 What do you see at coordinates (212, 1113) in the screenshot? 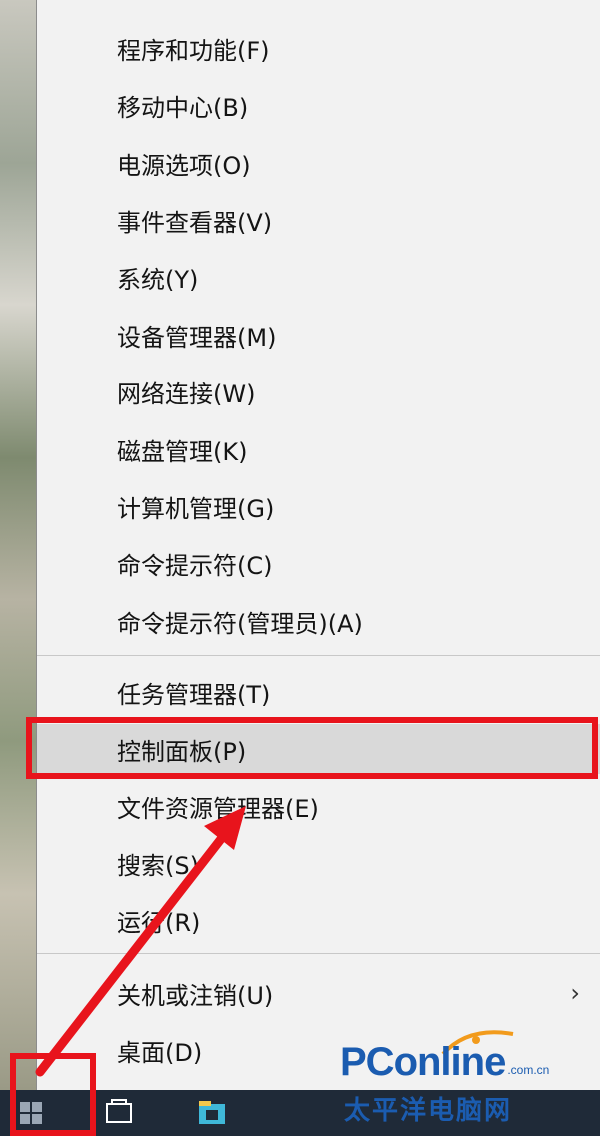
I see `file-explorer-icon` at bounding box center [212, 1113].